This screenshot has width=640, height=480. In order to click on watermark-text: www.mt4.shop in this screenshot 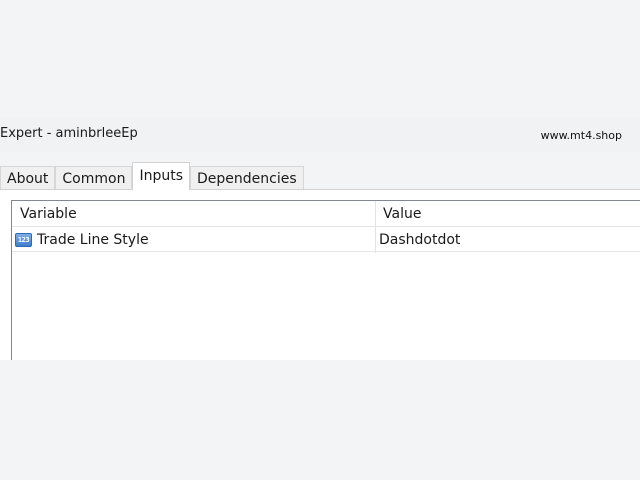, I will do `click(581, 135)`.